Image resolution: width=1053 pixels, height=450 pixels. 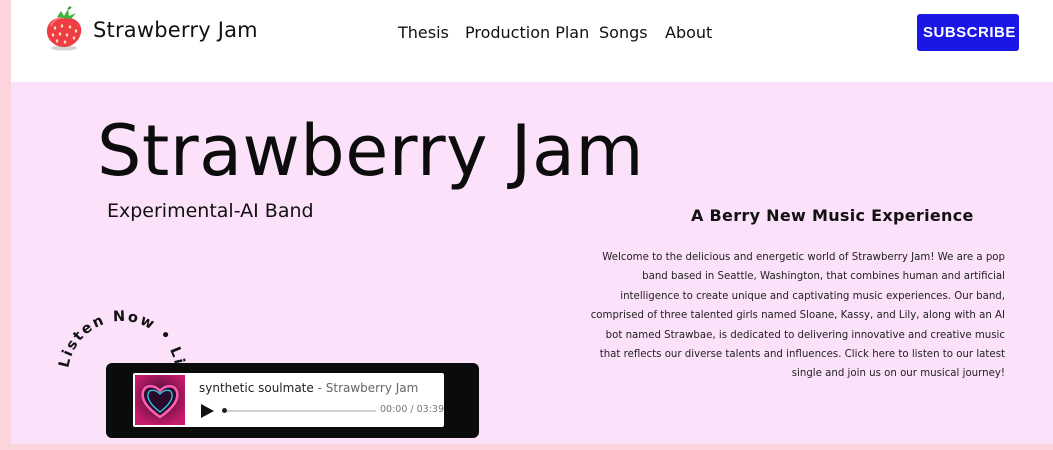 What do you see at coordinates (968, 32) in the screenshot?
I see `subscribe-button: SUBSCRIBE` at bounding box center [968, 32].